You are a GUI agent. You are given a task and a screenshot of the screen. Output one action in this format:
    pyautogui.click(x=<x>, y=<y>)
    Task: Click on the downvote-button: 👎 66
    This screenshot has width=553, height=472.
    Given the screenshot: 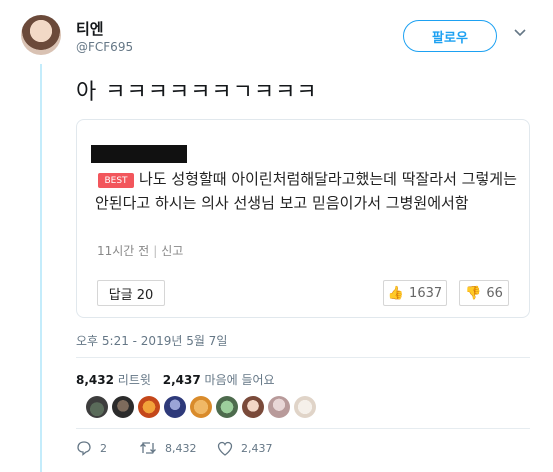 What is the action you would take?
    pyautogui.click(x=484, y=293)
    